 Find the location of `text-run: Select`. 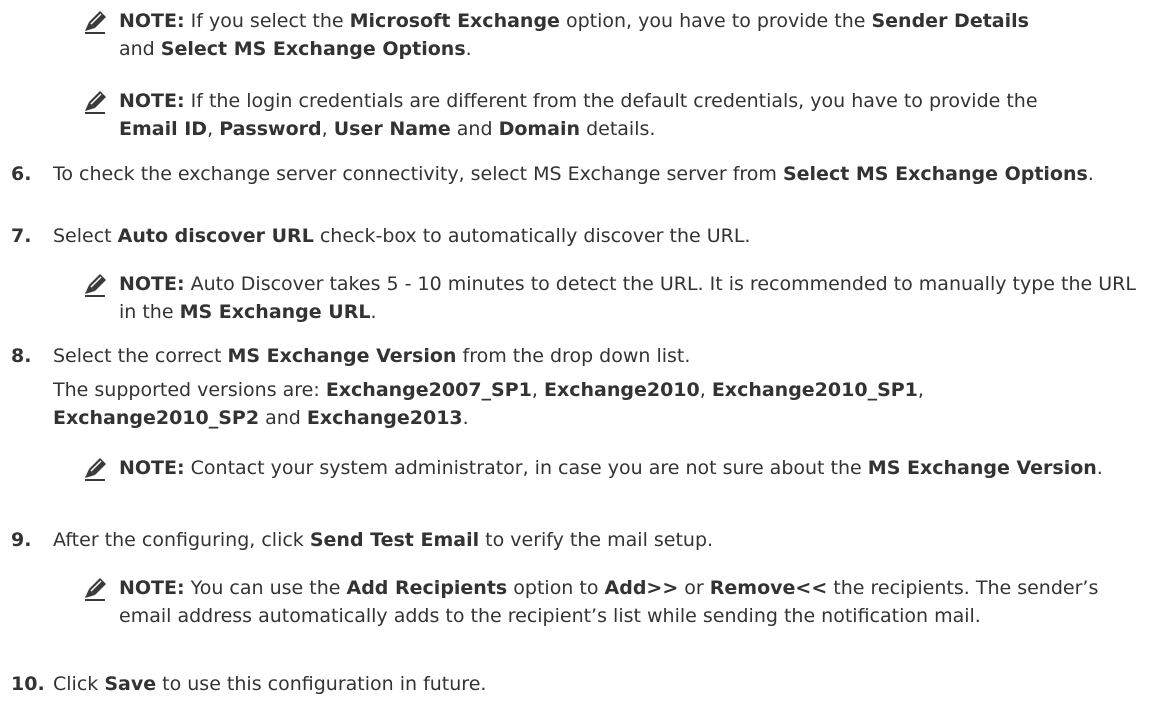

text-run: Select is located at coordinates (85, 236).